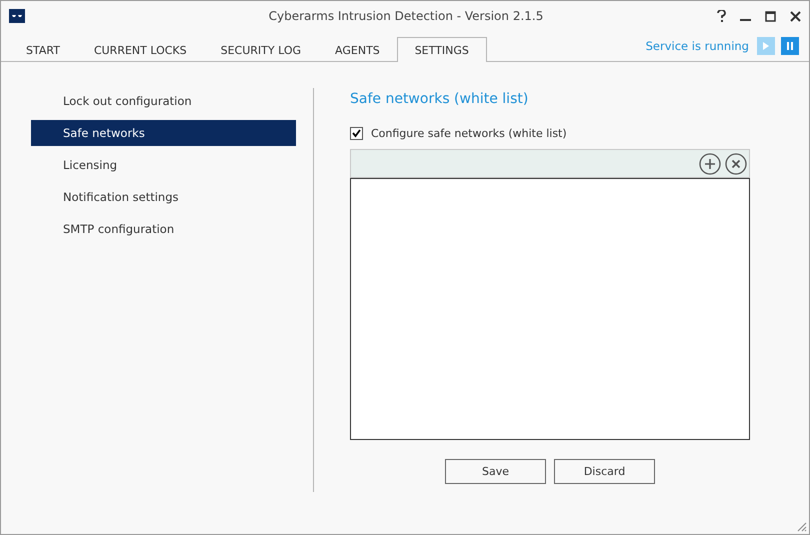 The width and height of the screenshot is (810, 535). Describe the element at coordinates (736, 163) in the screenshot. I see `remove-icon` at that location.